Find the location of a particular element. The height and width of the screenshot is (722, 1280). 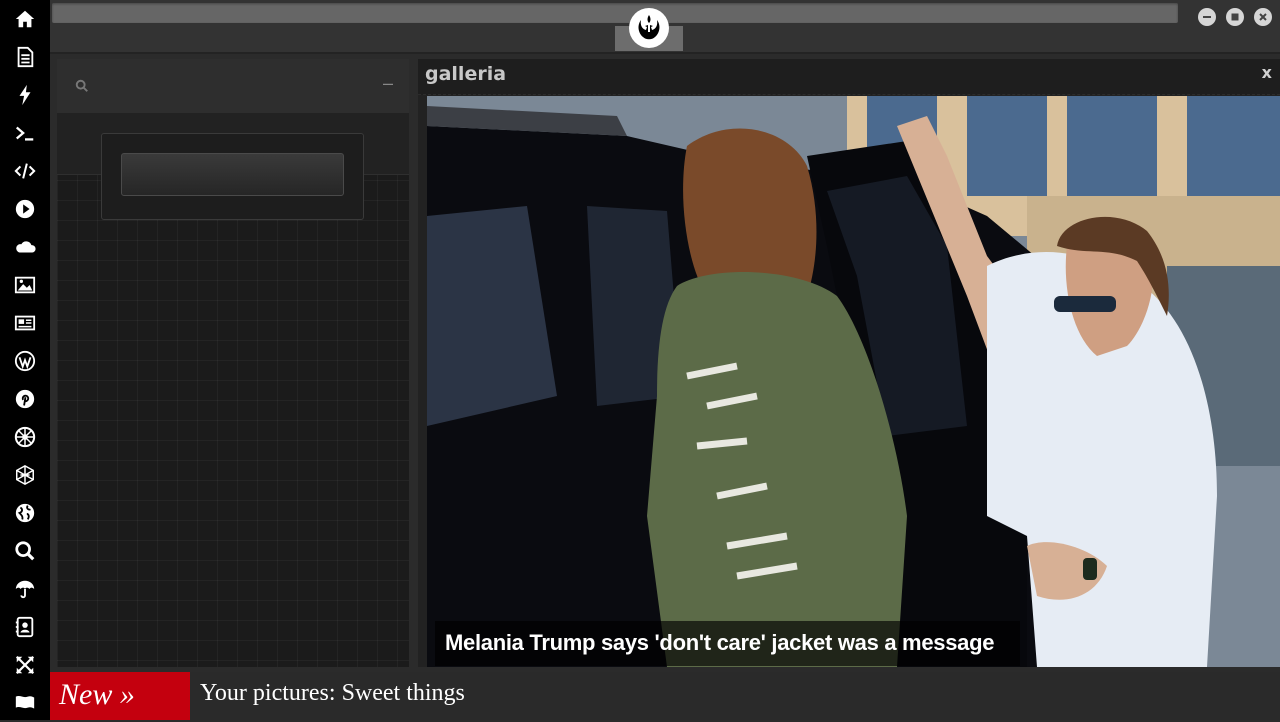

search-panel-header: – is located at coordinates (233, 86).